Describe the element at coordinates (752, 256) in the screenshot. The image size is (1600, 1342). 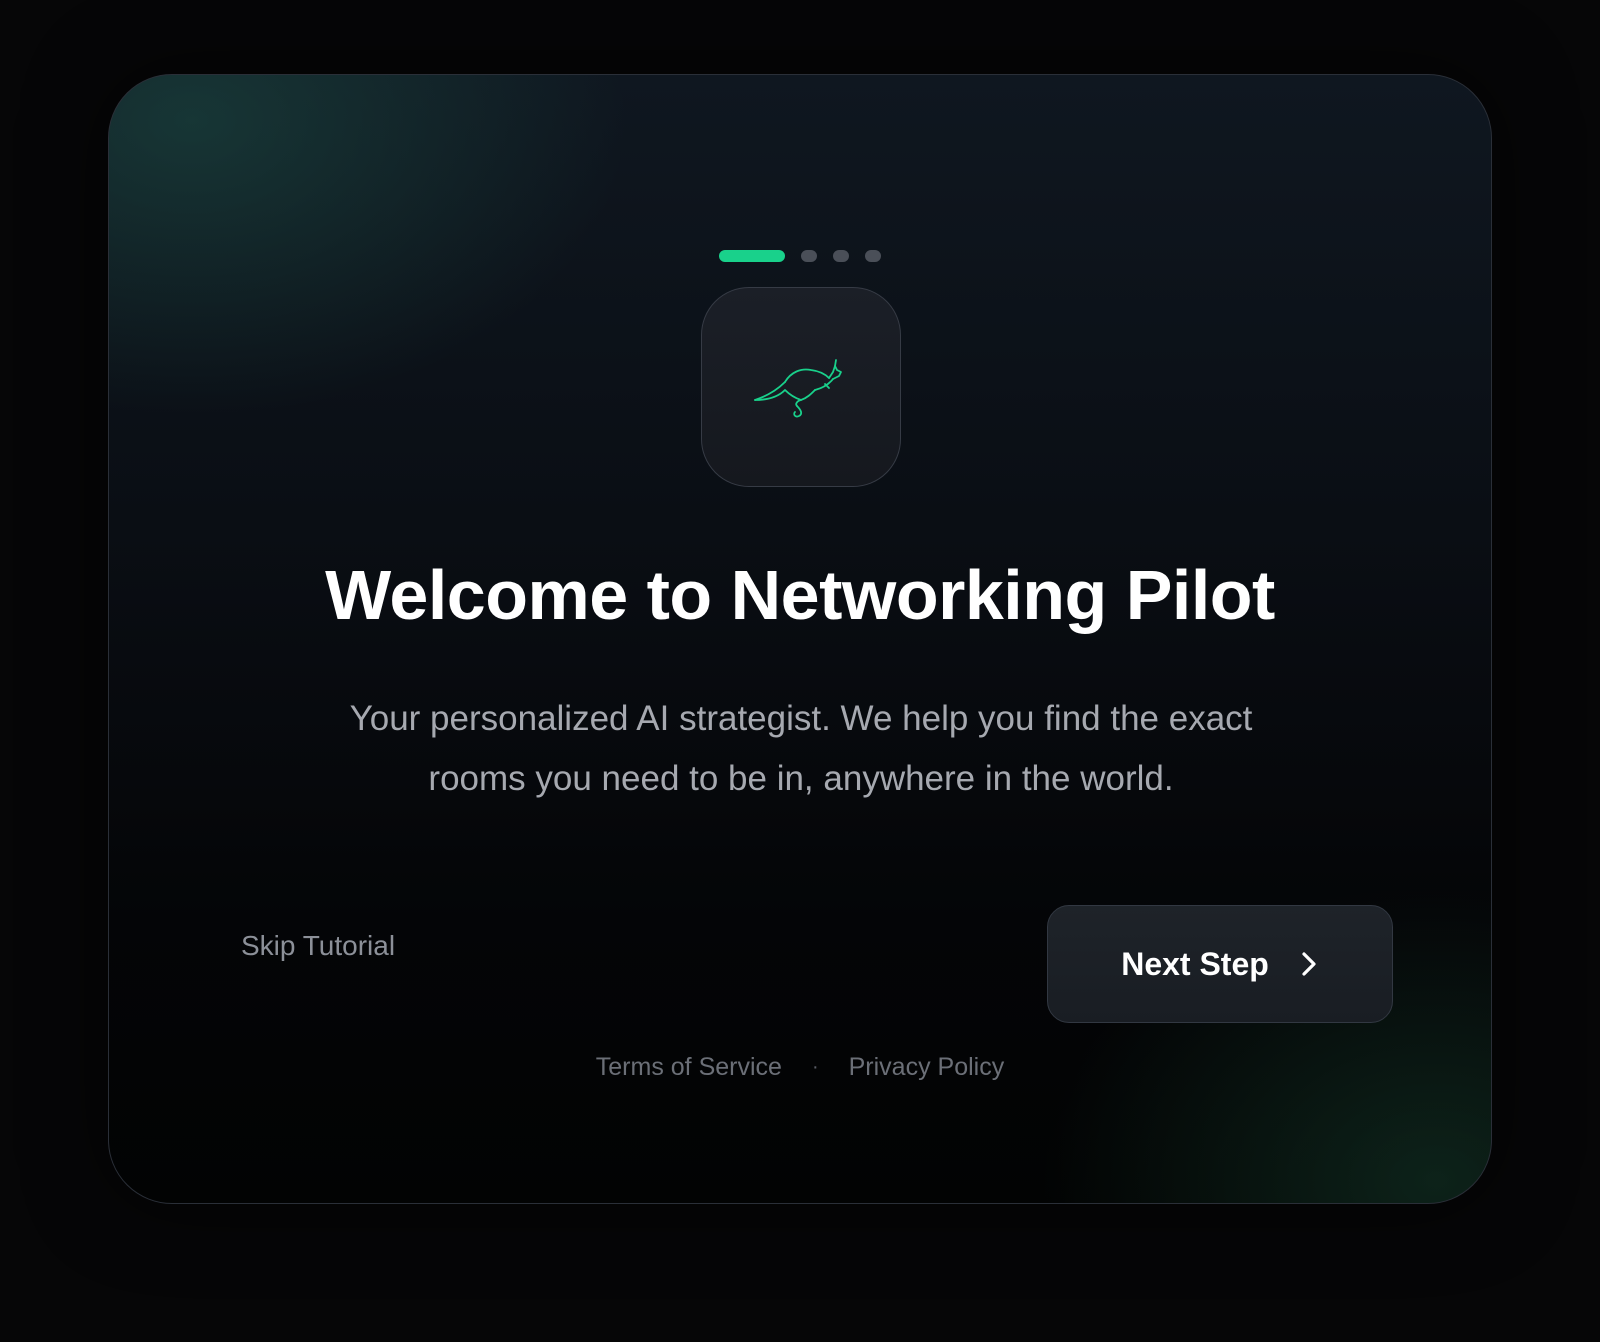
I see `step-dot-1-active` at that location.